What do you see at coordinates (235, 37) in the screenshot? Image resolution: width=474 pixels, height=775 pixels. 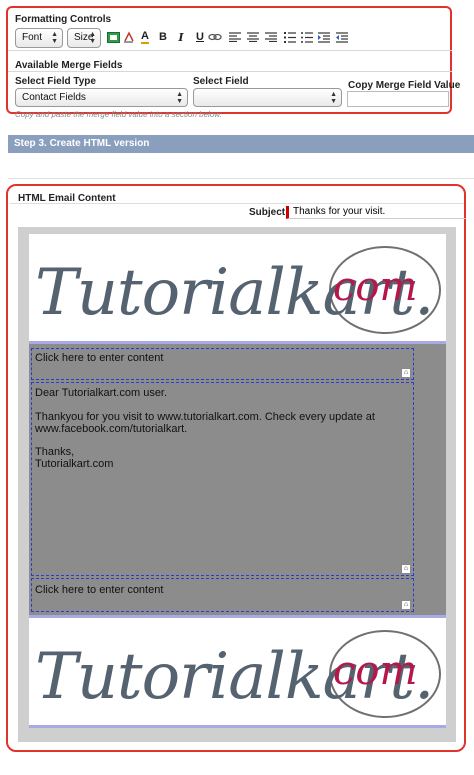 I see `align-left-icon` at bounding box center [235, 37].